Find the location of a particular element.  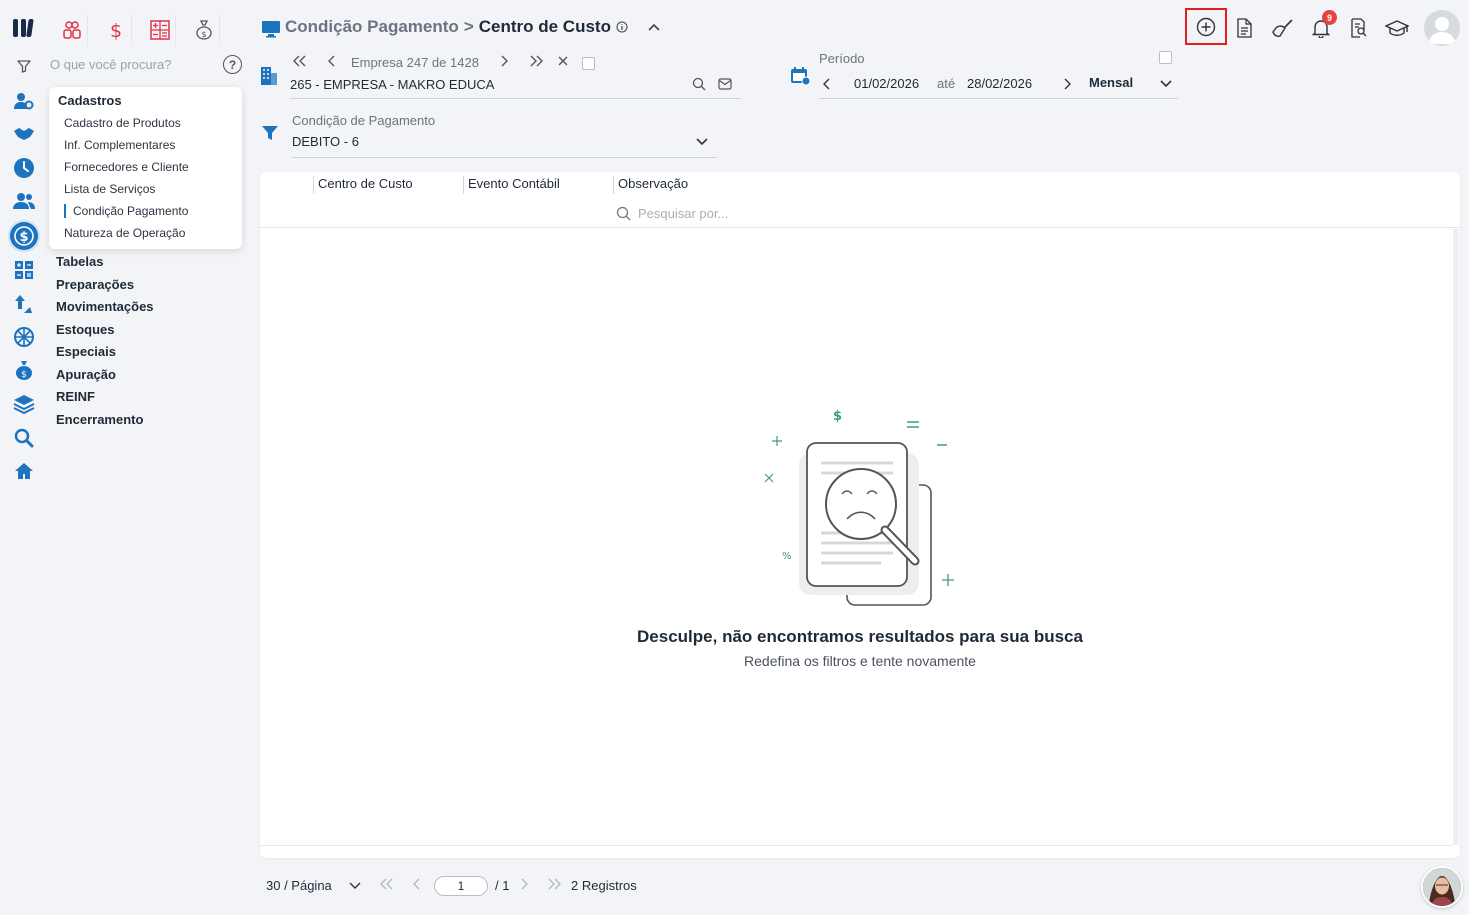

period-connector: até is located at coordinates (946, 83).